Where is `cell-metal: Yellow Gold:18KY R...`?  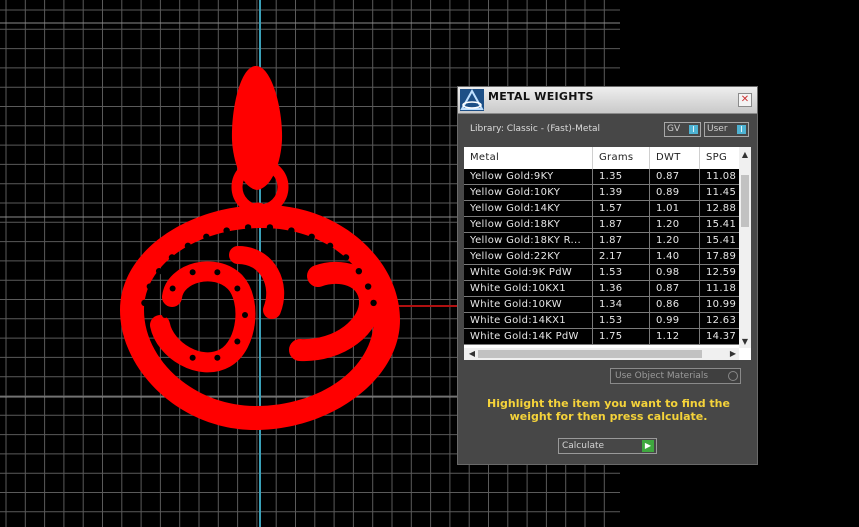 cell-metal: Yellow Gold:18KY R... is located at coordinates (528, 241).